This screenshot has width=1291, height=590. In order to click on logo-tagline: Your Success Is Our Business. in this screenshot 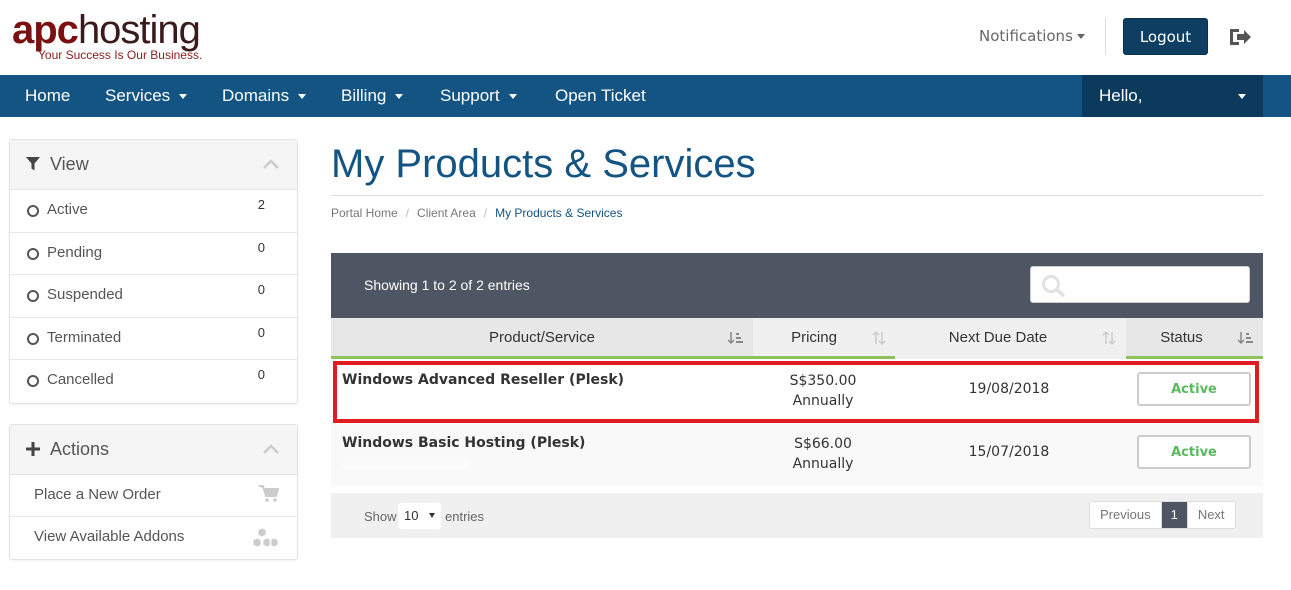, I will do `click(120, 55)`.